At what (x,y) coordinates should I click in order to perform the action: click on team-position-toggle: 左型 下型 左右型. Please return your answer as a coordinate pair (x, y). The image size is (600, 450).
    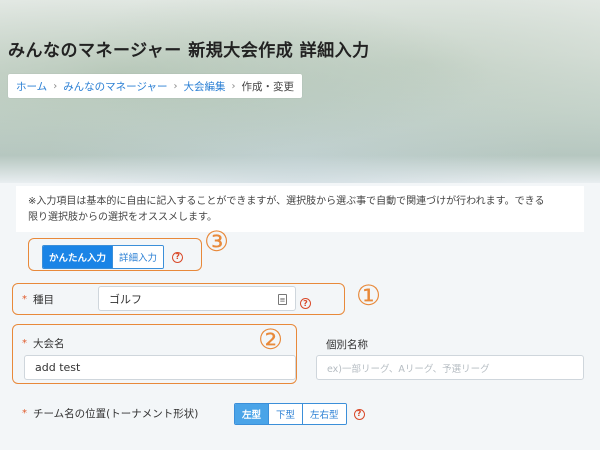
    Looking at the image, I should click on (290, 414).